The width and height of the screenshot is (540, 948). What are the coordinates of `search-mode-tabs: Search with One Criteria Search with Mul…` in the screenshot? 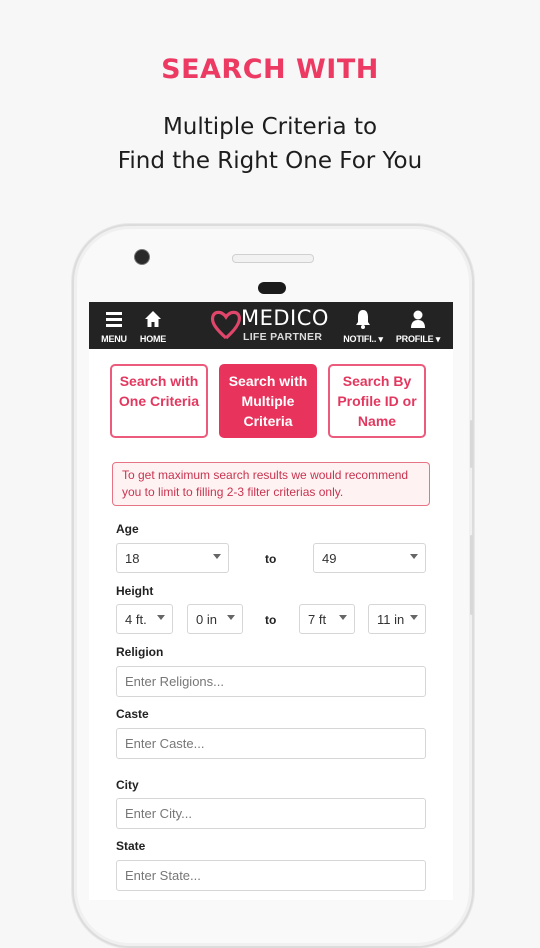 It's located at (270, 403).